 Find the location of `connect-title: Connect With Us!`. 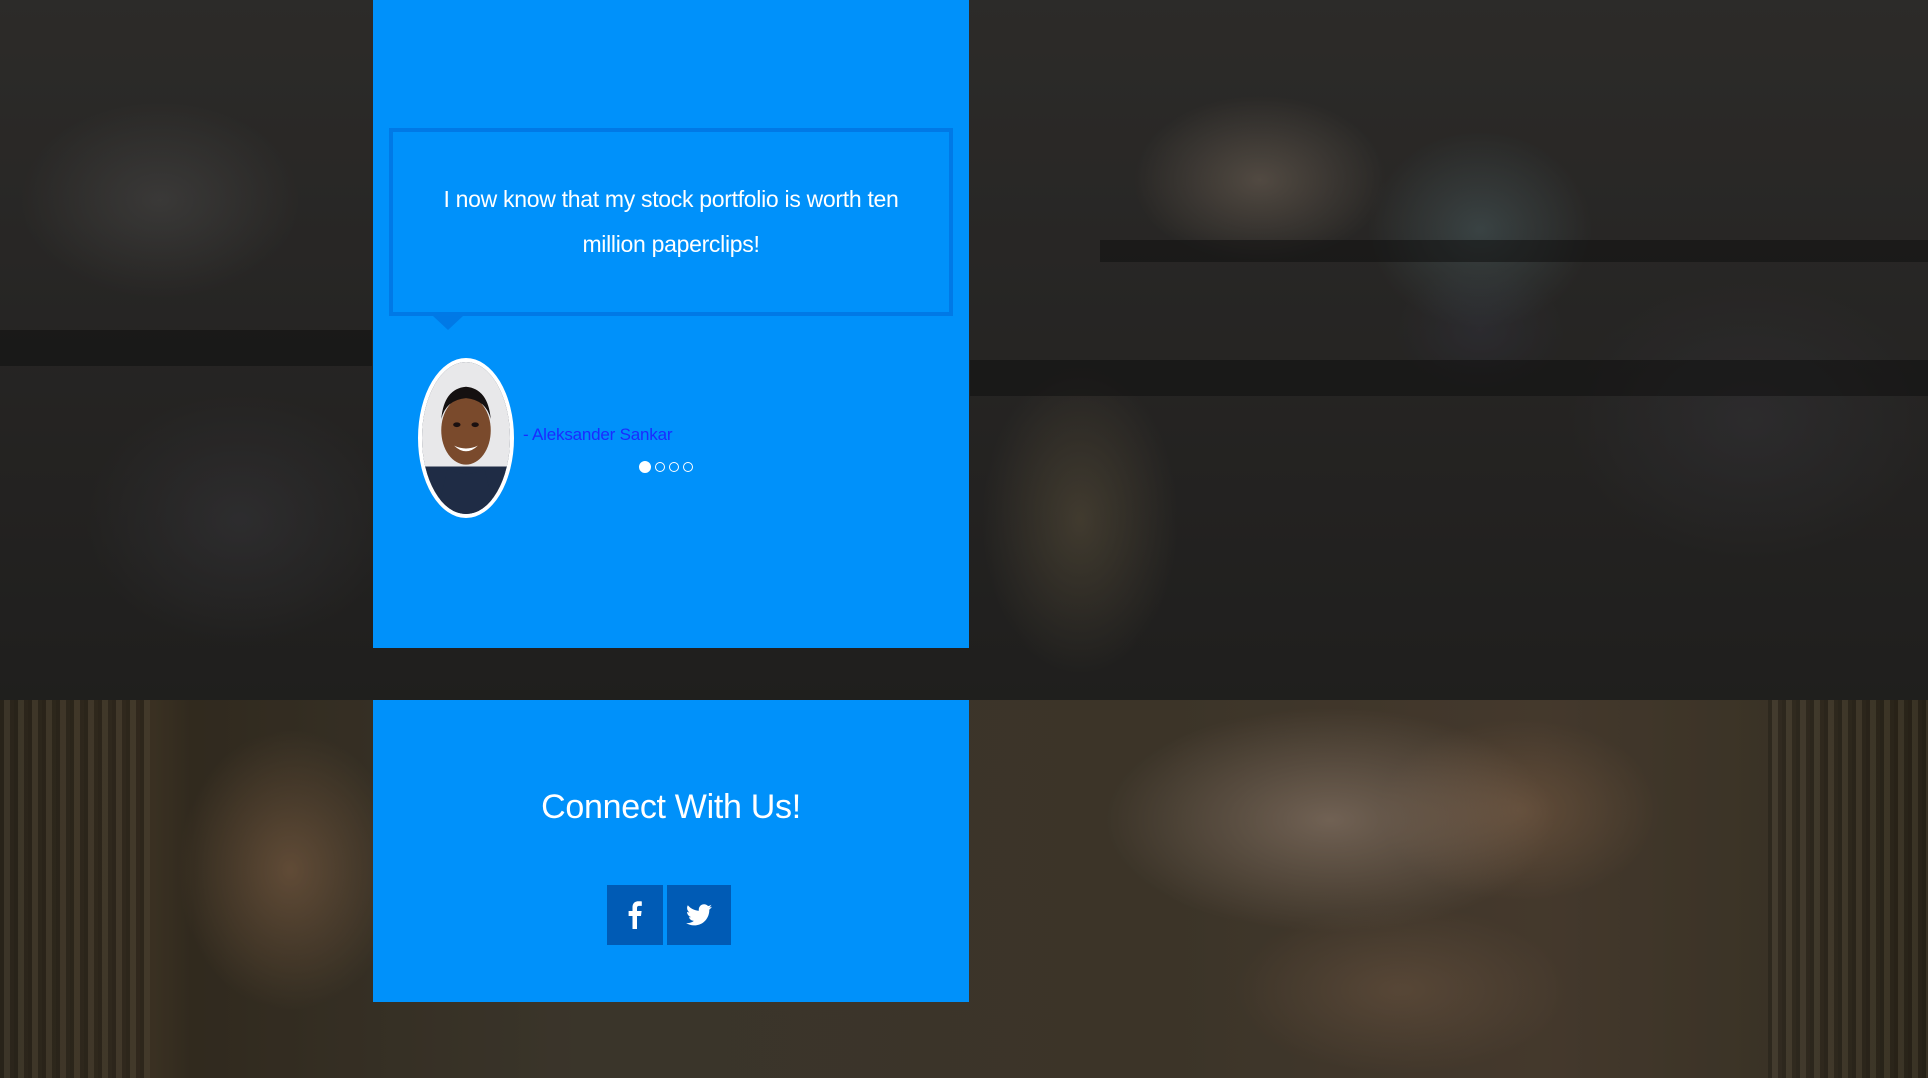

connect-title: Connect With Us! is located at coordinates (671, 807).